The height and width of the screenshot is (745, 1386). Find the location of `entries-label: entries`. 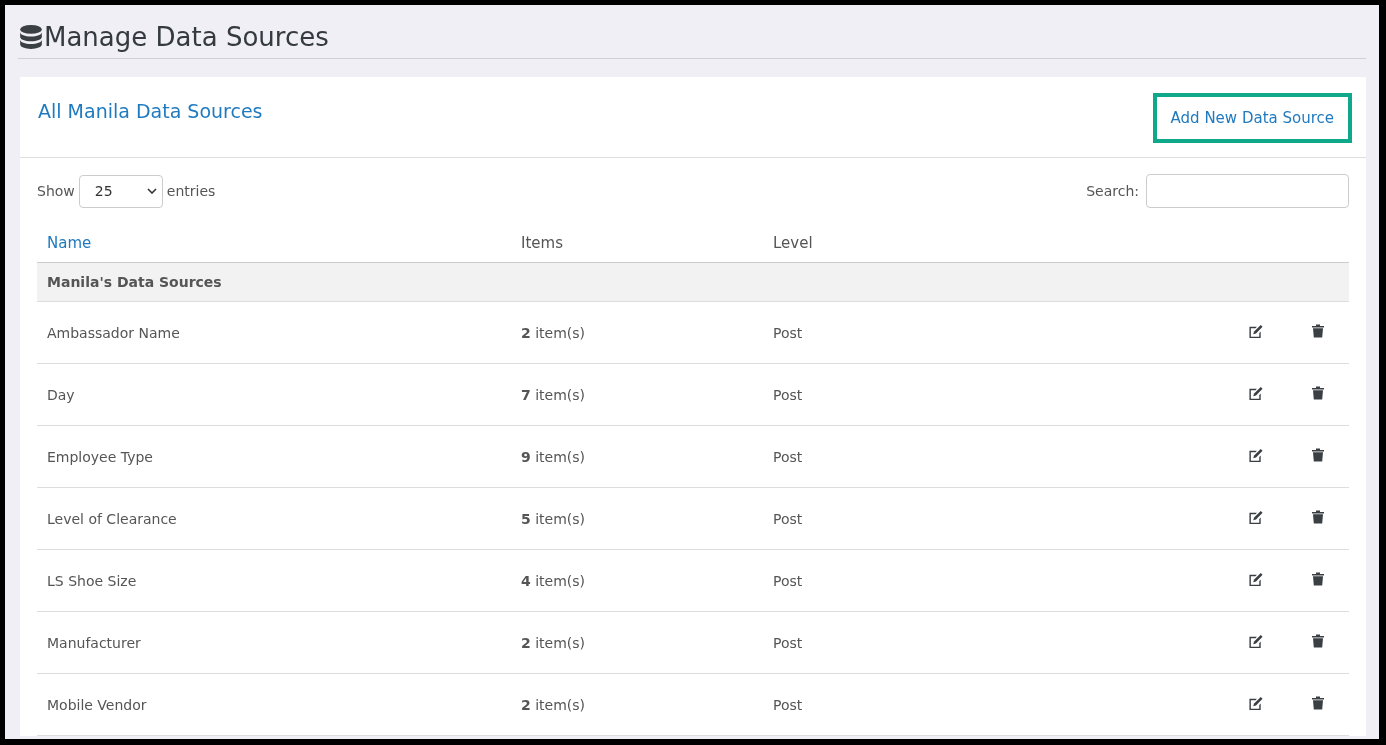

entries-label: entries is located at coordinates (191, 191).